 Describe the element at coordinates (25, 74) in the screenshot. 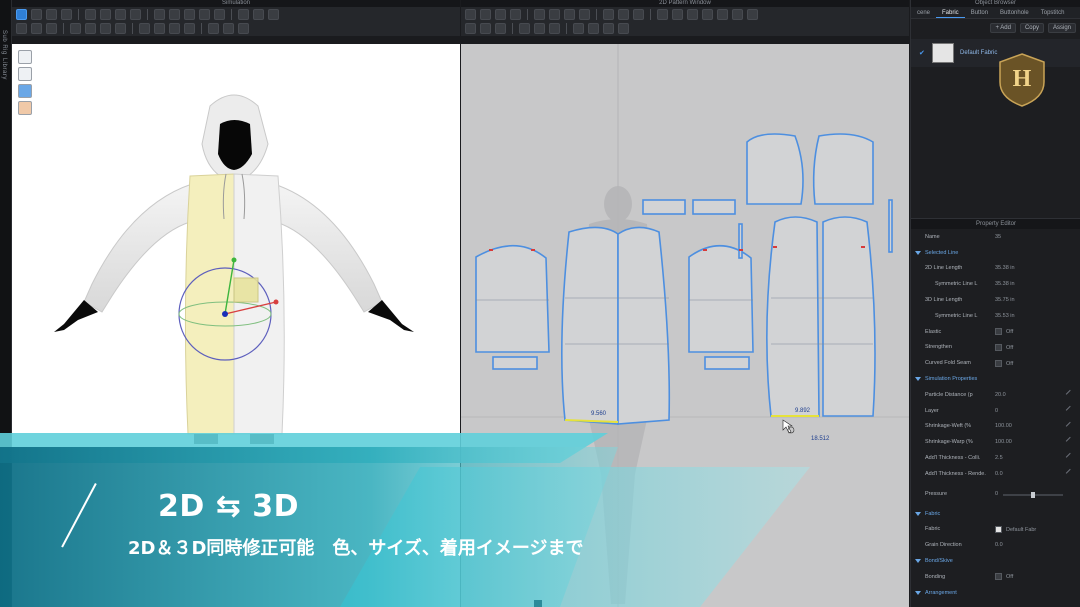

I see `display-avatar-icon` at that location.